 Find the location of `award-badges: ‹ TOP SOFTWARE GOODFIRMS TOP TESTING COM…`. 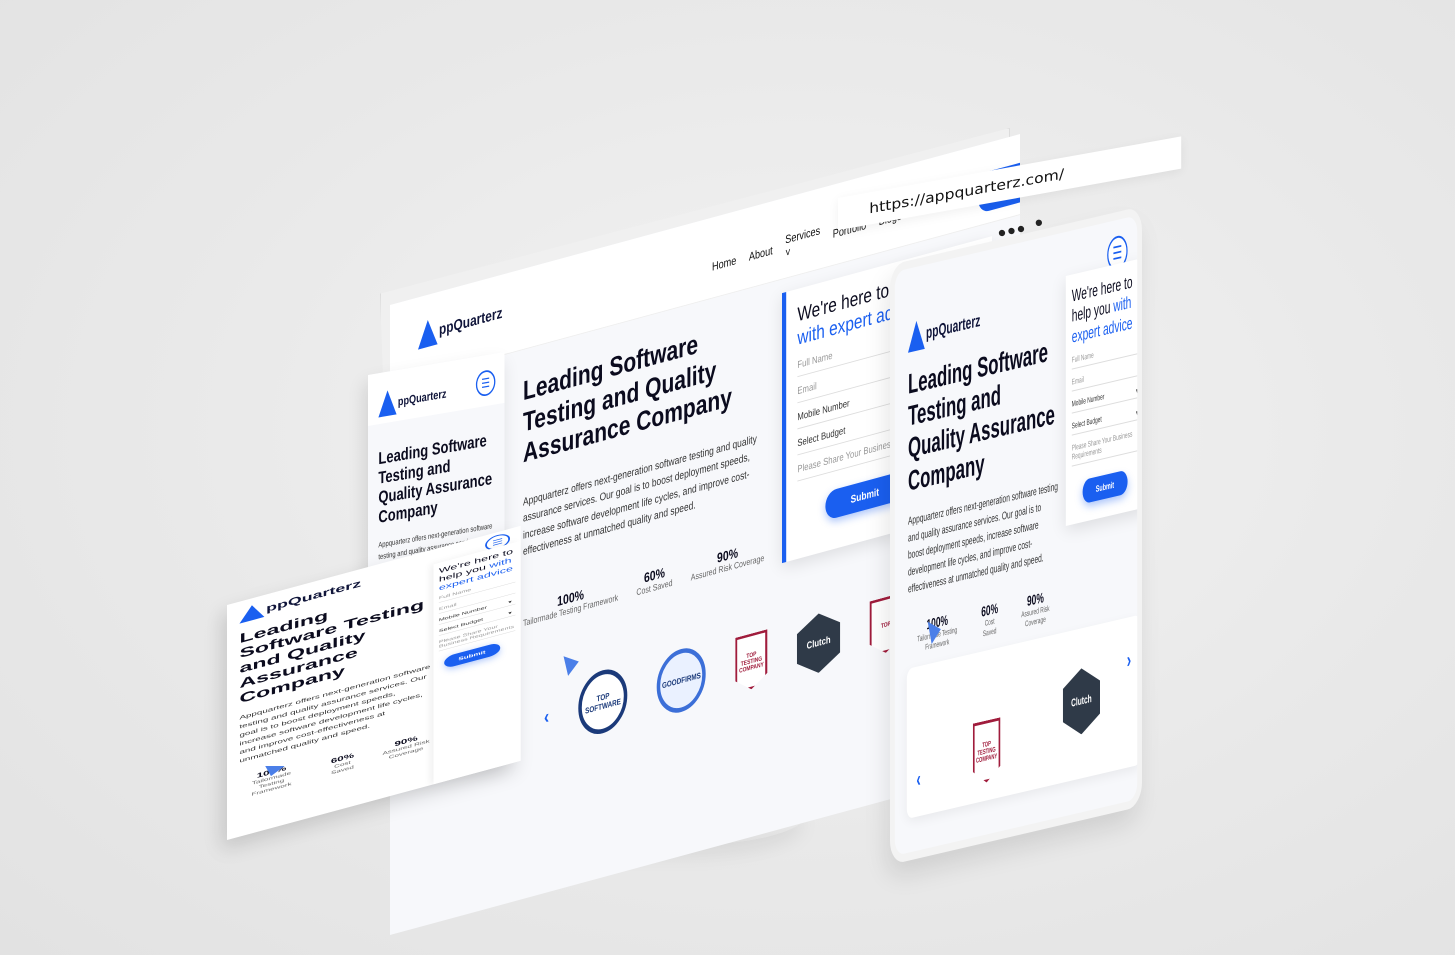

award-badges: ‹ TOP SOFTWARE GOODFIRMS TOP TESTING COM… is located at coordinates (723, 669).